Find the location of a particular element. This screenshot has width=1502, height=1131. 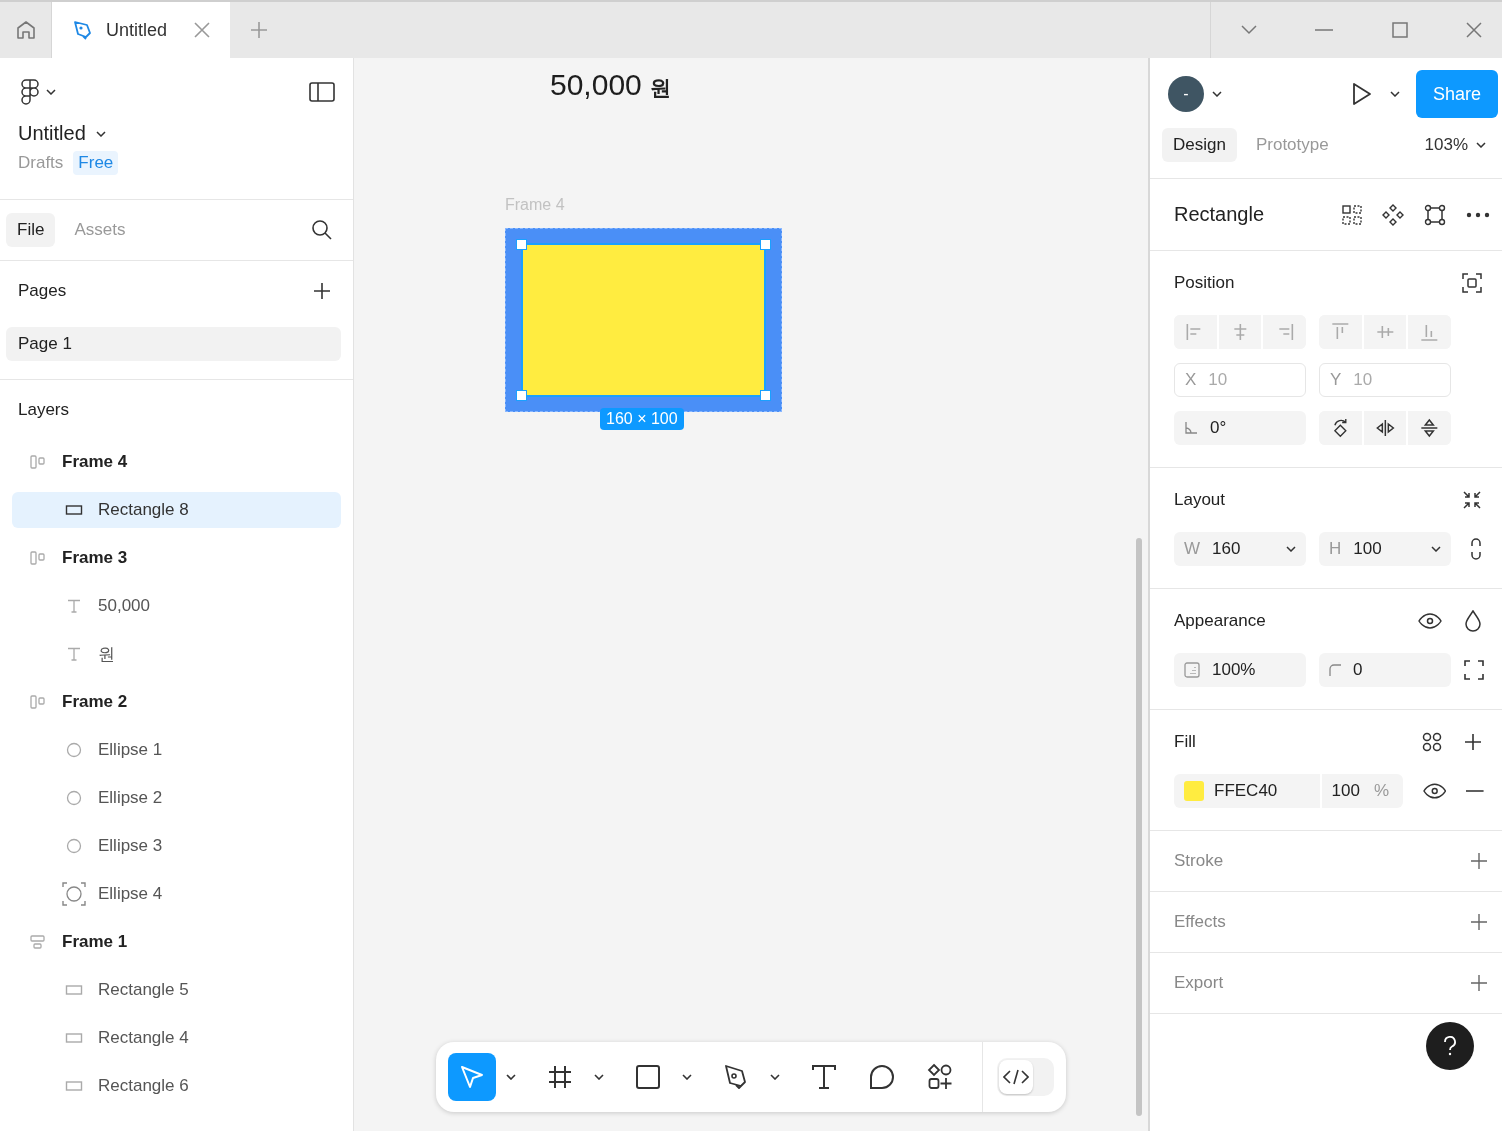

logo-icon is located at coordinates (30, 92).